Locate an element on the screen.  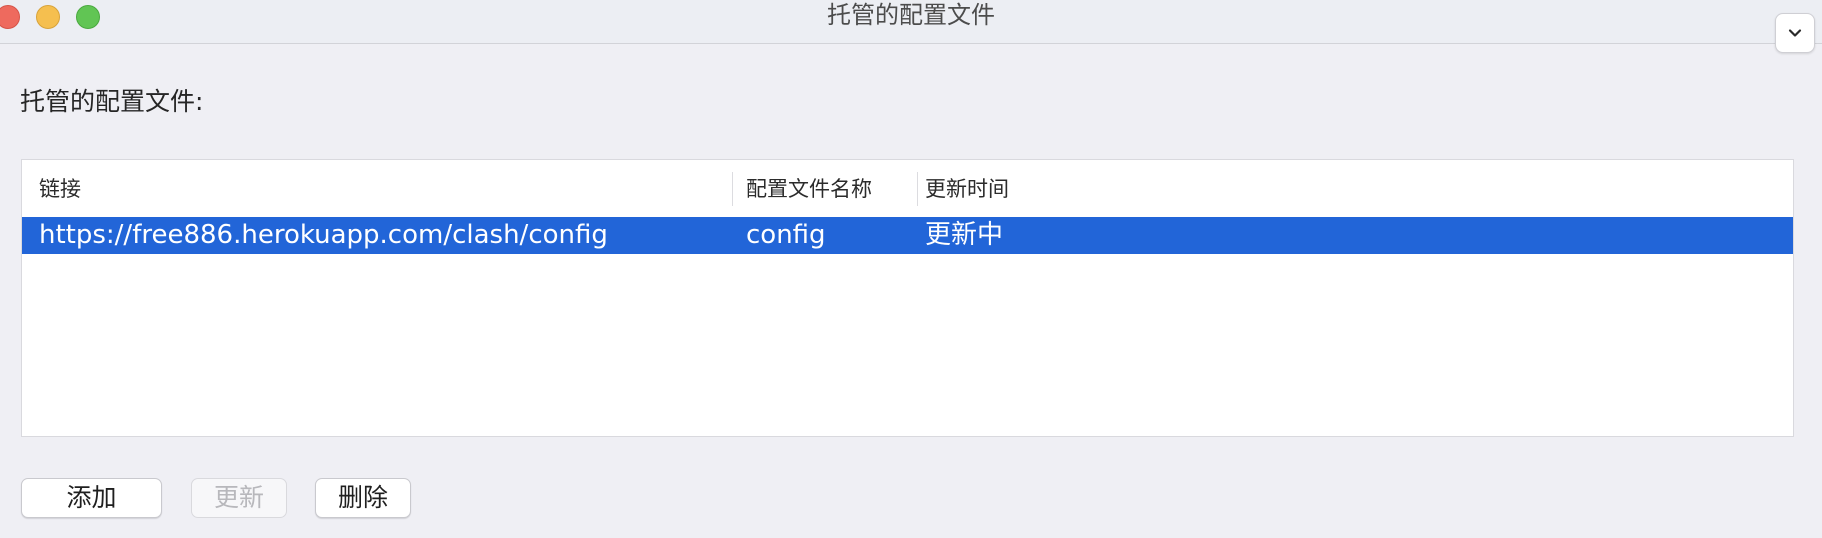
collapse-button is located at coordinates (1795, 33).